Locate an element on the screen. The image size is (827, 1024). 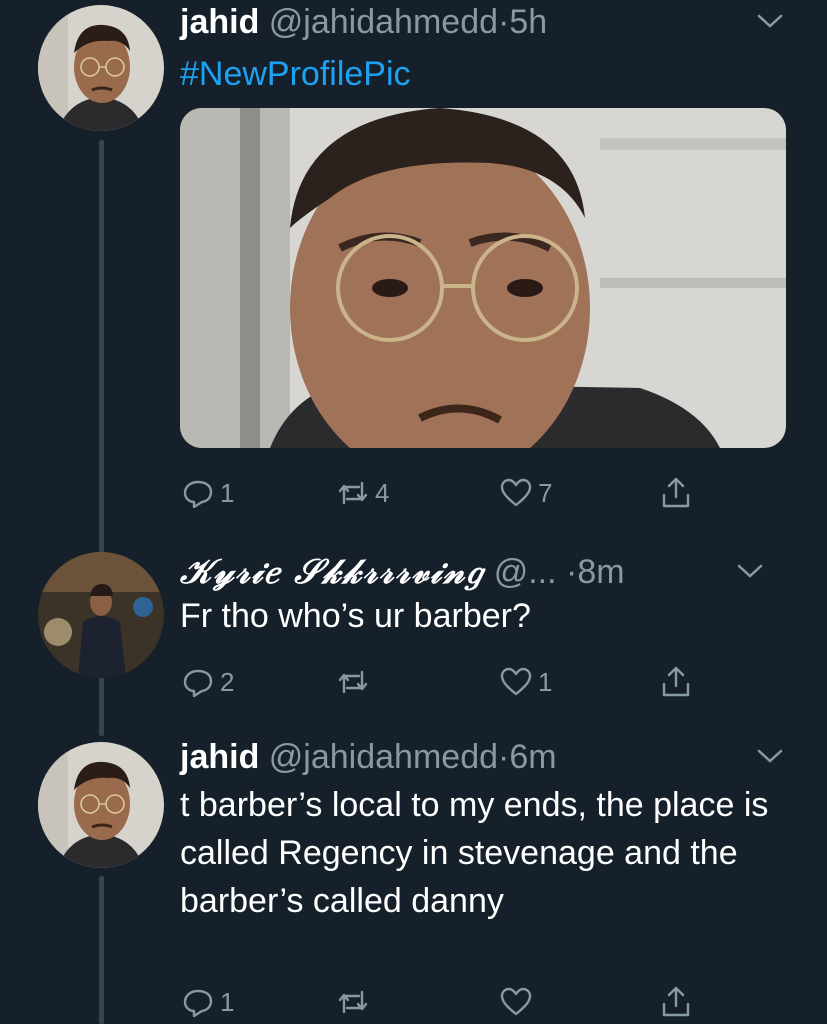
tweet-header: jahid @jahidahmedd·5h is located at coordinates (503, 22).